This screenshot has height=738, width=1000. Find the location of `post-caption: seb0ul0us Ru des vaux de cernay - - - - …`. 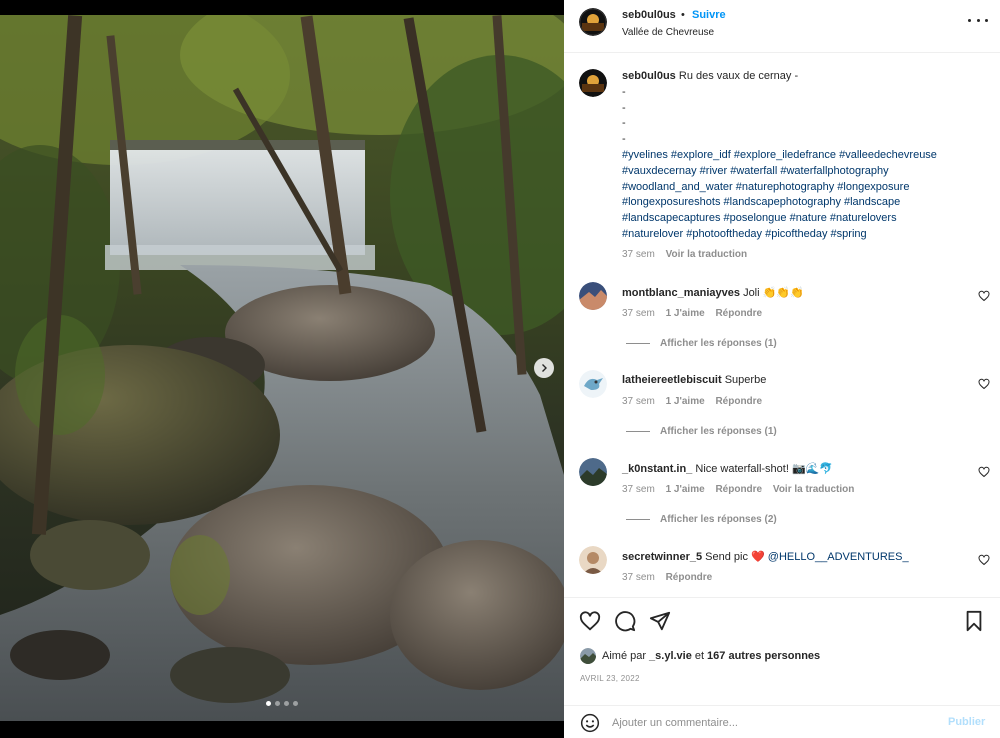

post-caption: seb0ul0us Ru des vaux de cernay - - - - … is located at coordinates (803, 156).